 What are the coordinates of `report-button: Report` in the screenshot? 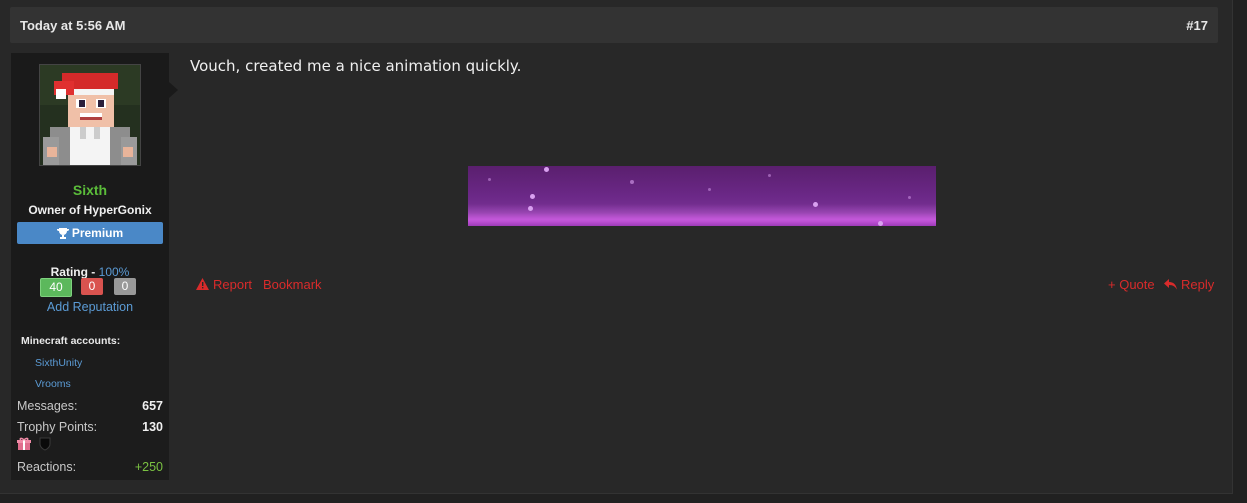 It's located at (224, 285).